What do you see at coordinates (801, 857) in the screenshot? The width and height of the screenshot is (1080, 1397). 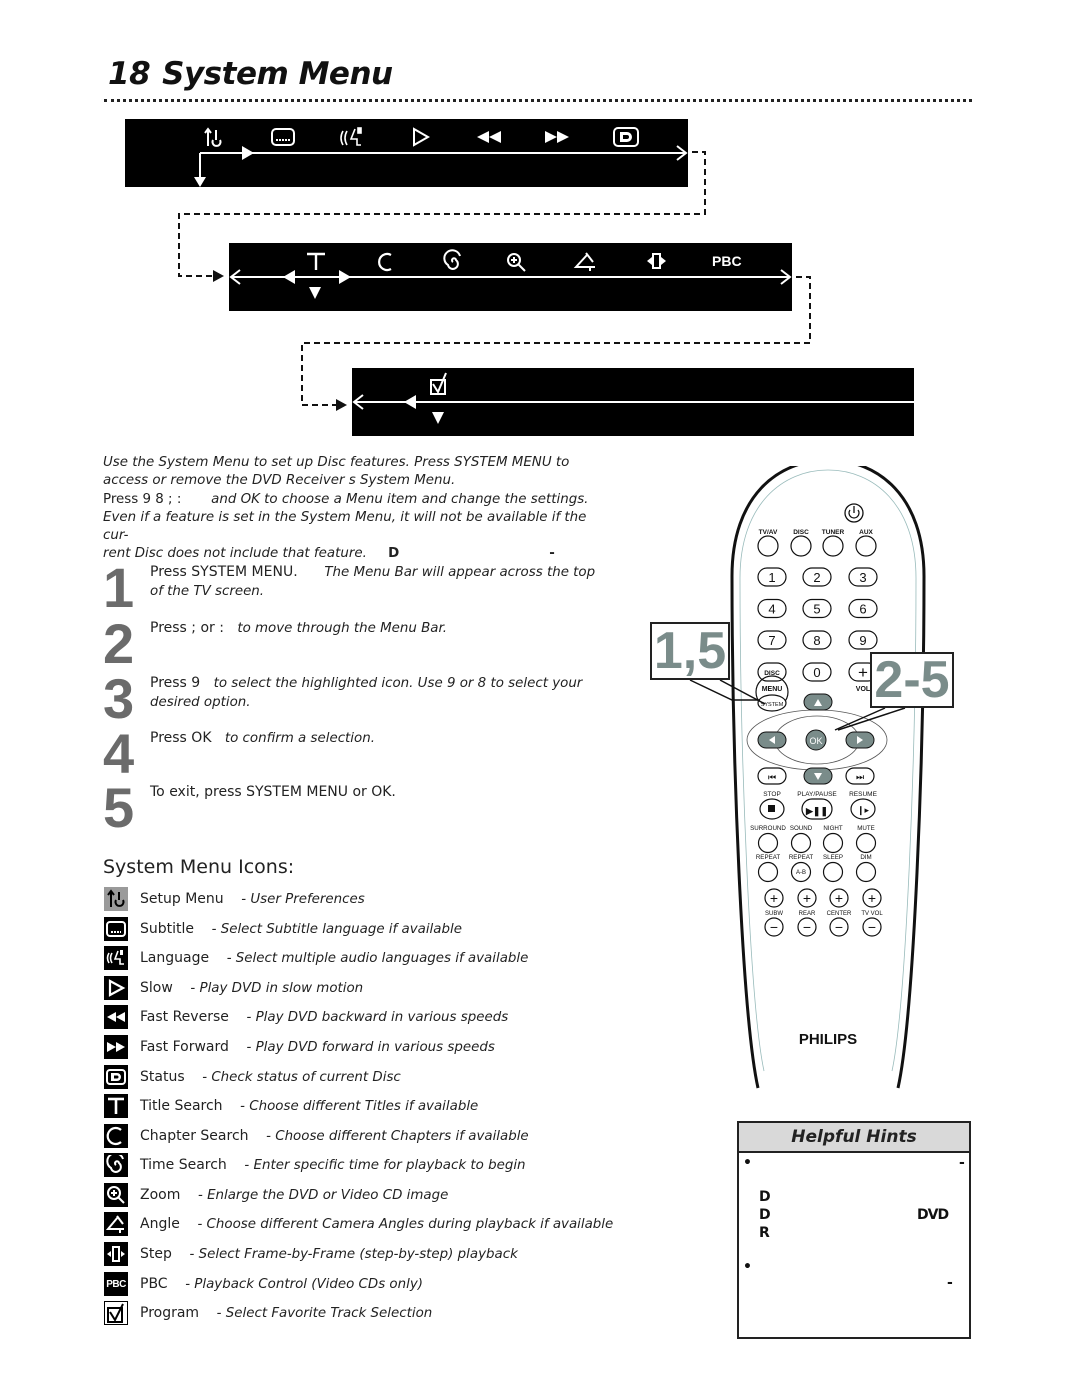 I see `function-label: REPEAT` at bounding box center [801, 857].